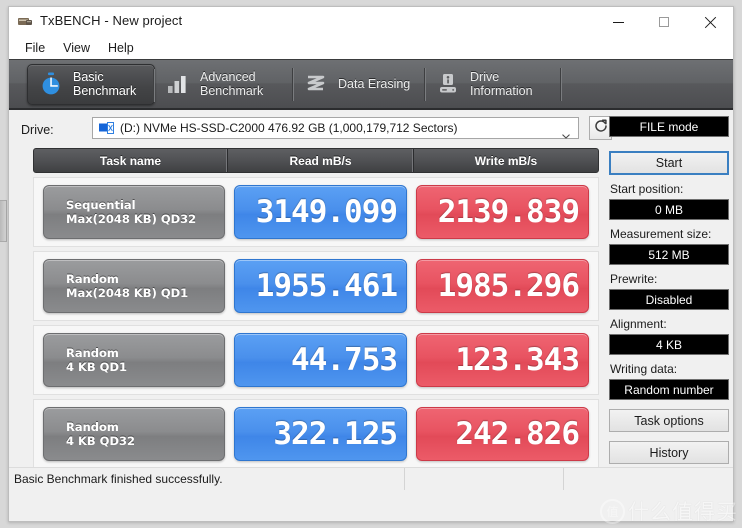 Image resolution: width=742 pixels, height=528 pixels. Describe the element at coordinates (517, 359) in the screenshot. I see `write-value: 123.343` at that location.